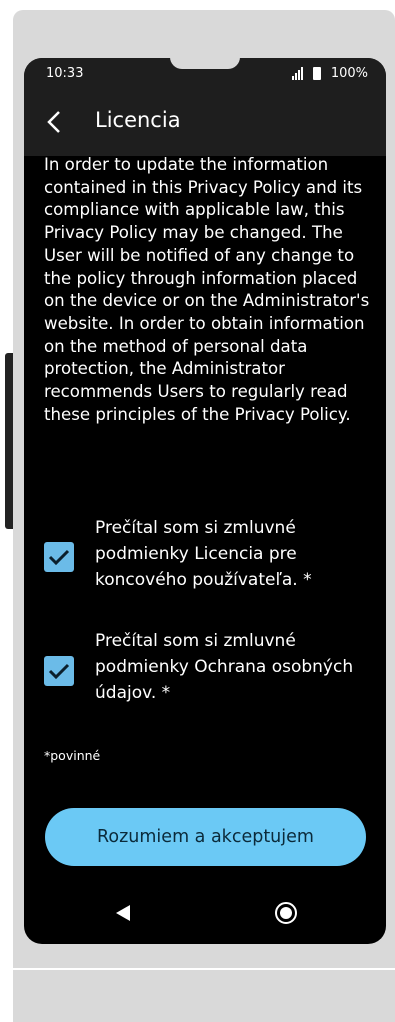 This screenshot has width=395, height=1022. What do you see at coordinates (205, 63) in the screenshot?
I see `camera-notch` at bounding box center [205, 63].